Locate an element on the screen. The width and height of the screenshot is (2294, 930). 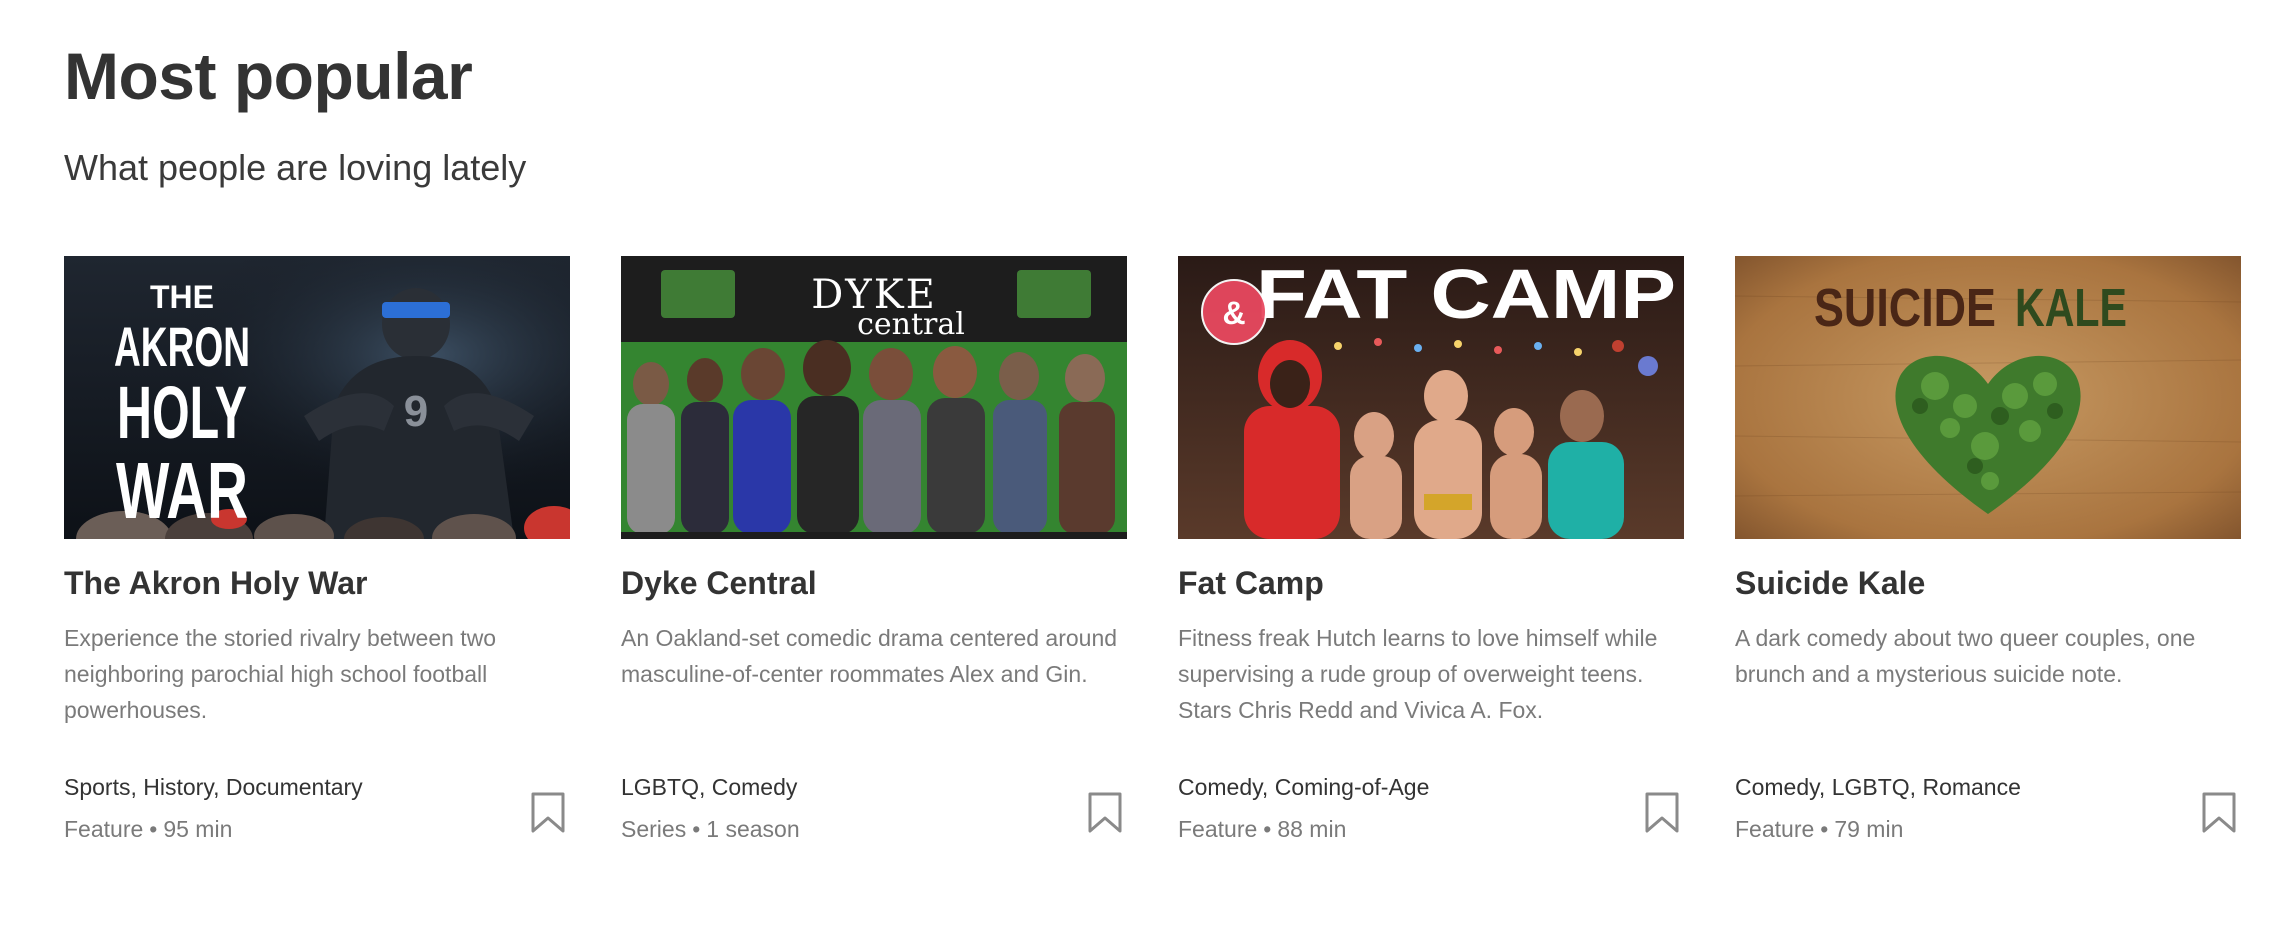
poster-title-line: AKRON is located at coordinates (182, 346).